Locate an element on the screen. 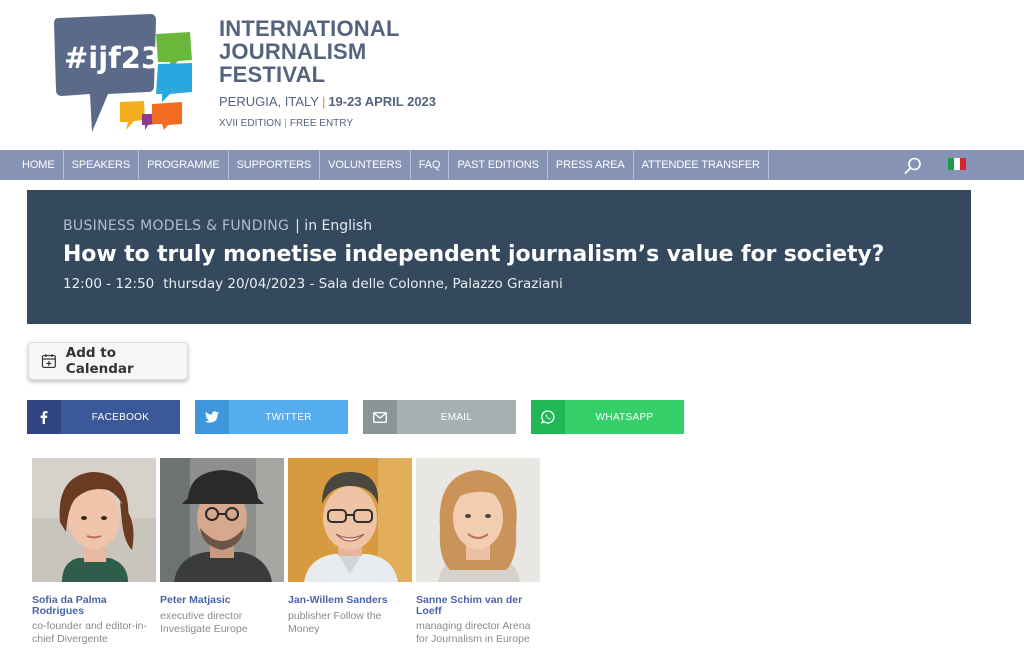 The width and height of the screenshot is (1024, 660). speaker-name: Peter Matjasic is located at coordinates (223, 600).